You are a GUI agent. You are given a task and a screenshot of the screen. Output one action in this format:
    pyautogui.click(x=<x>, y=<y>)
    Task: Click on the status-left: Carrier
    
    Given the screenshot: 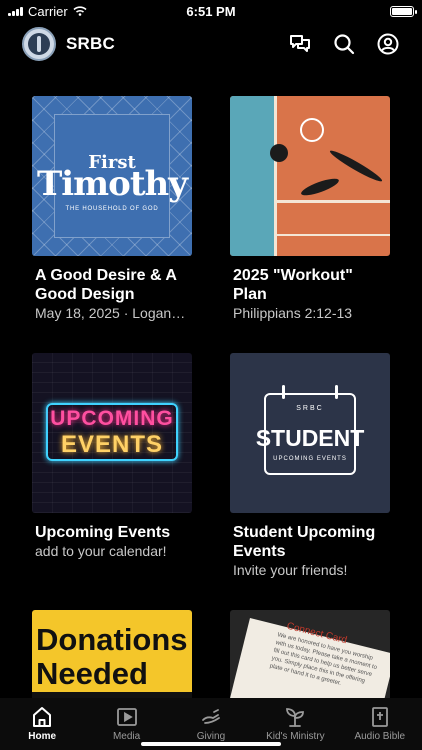 What is the action you would take?
    pyautogui.click(x=47, y=11)
    